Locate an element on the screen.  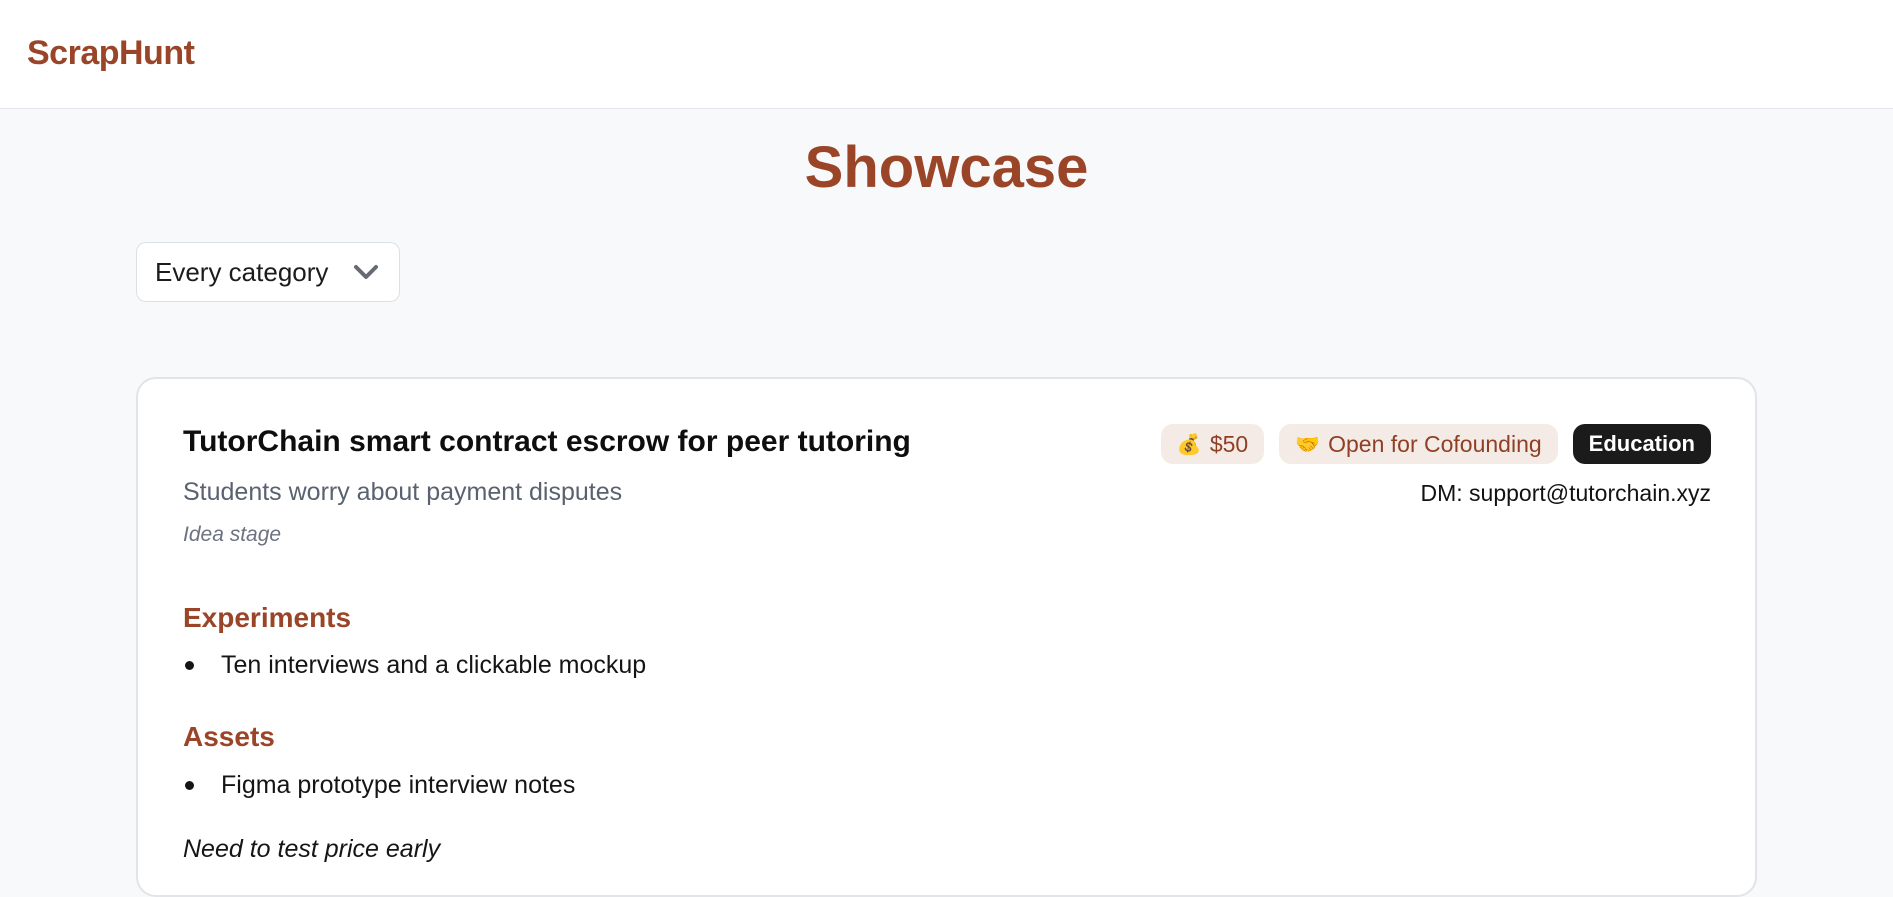
experiments-heading: Experiments is located at coordinates (267, 617).